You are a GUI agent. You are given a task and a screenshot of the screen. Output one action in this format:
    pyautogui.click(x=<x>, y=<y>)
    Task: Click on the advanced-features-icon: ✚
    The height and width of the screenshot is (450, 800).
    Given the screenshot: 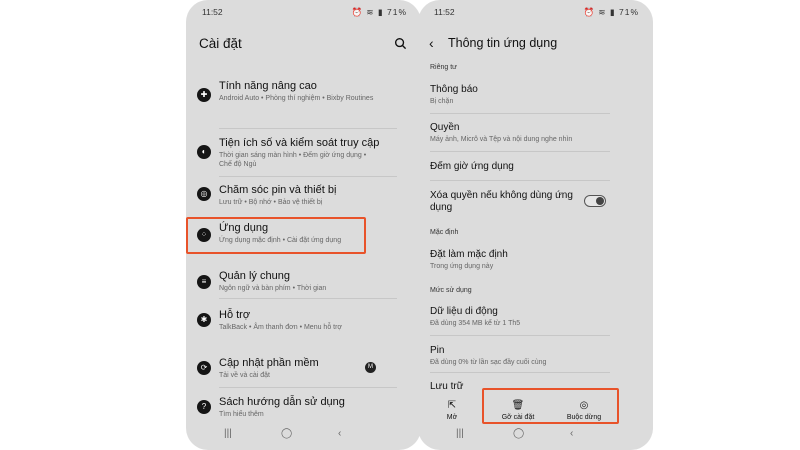 What is the action you would take?
    pyautogui.click(x=204, y=95)
    